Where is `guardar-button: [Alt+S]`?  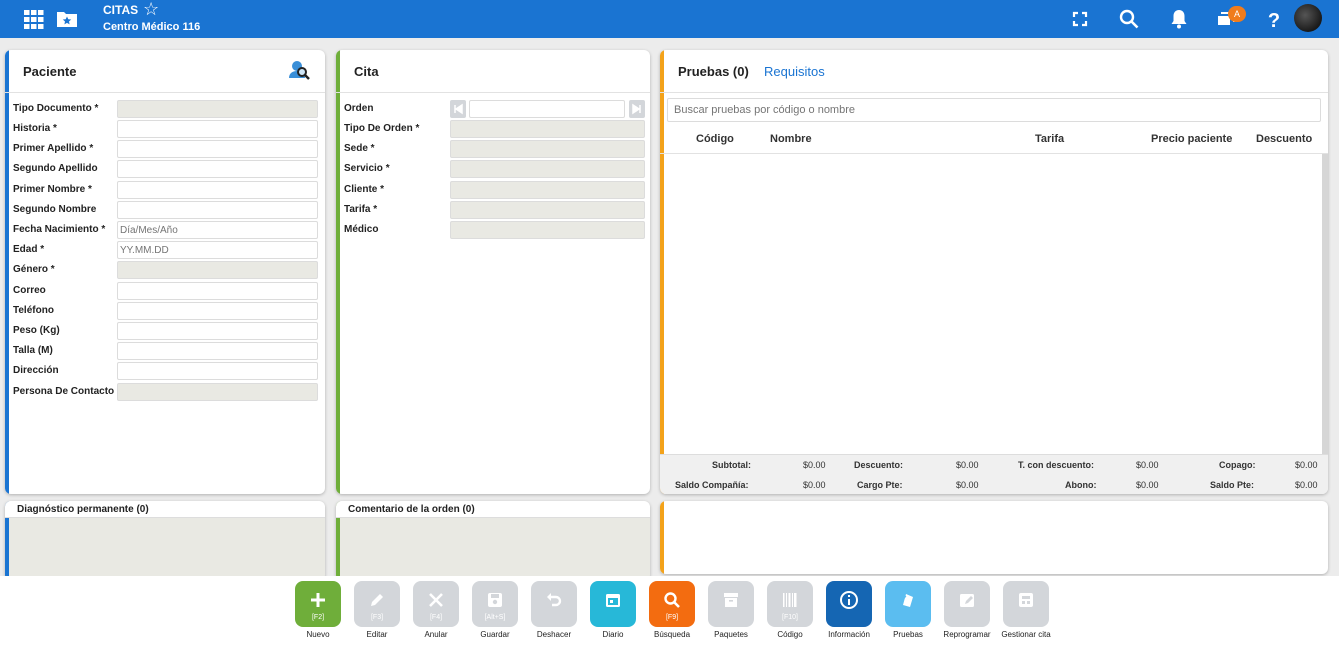
guardar-button: [Alt+S] is located at coordinates (495, 604).